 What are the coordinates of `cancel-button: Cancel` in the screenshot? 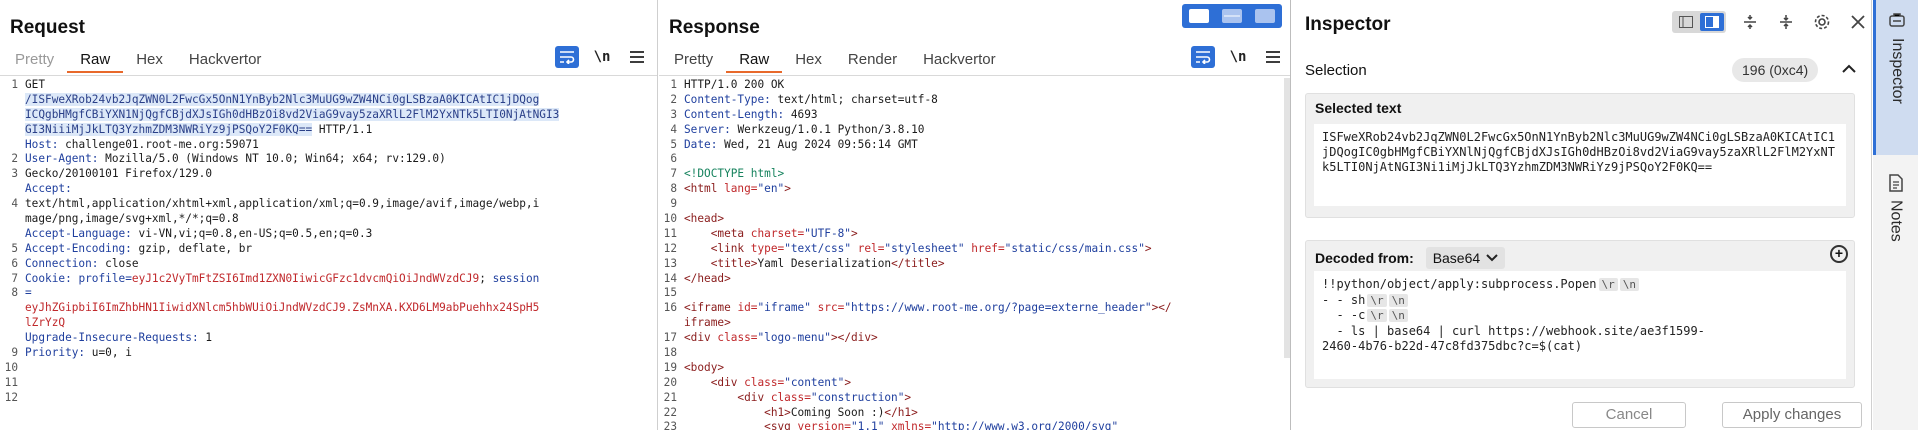 It's located at (1629, 415).